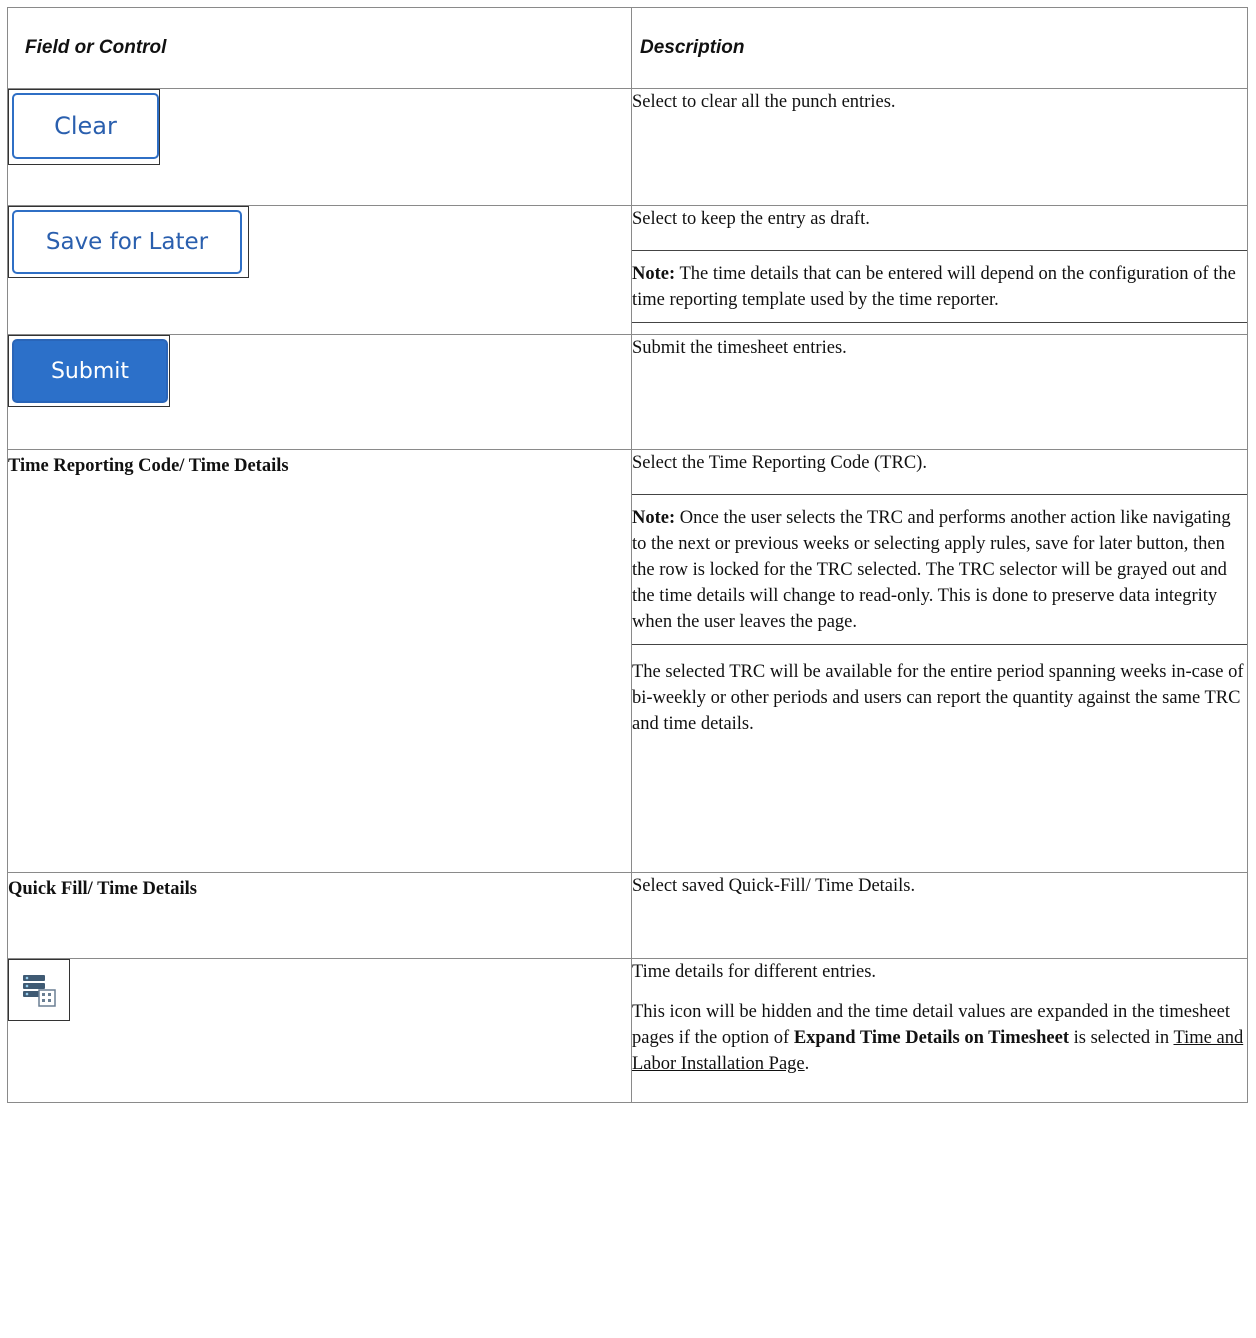  What do you see at coordinates (764, 102) in the screenshot?
I see `clear-description: Select to clear all the punch entries.` at bounding box center [764, 102].